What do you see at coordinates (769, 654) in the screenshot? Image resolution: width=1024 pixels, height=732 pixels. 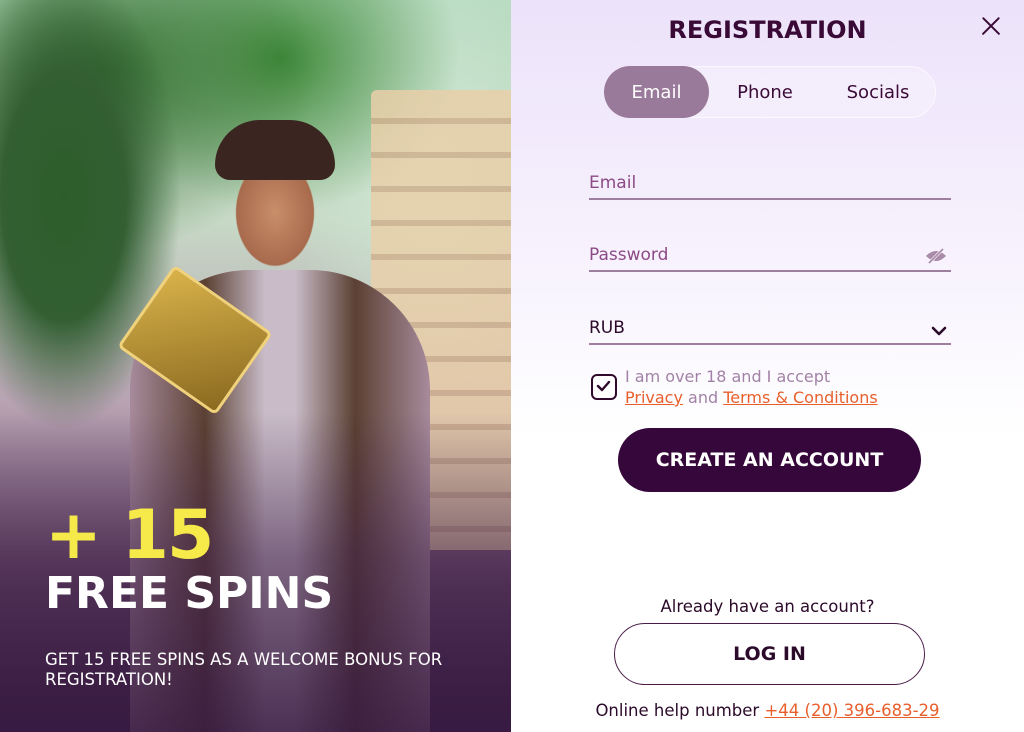 I see `log-in-button: LOG IN` at bounding box center [769, 654].